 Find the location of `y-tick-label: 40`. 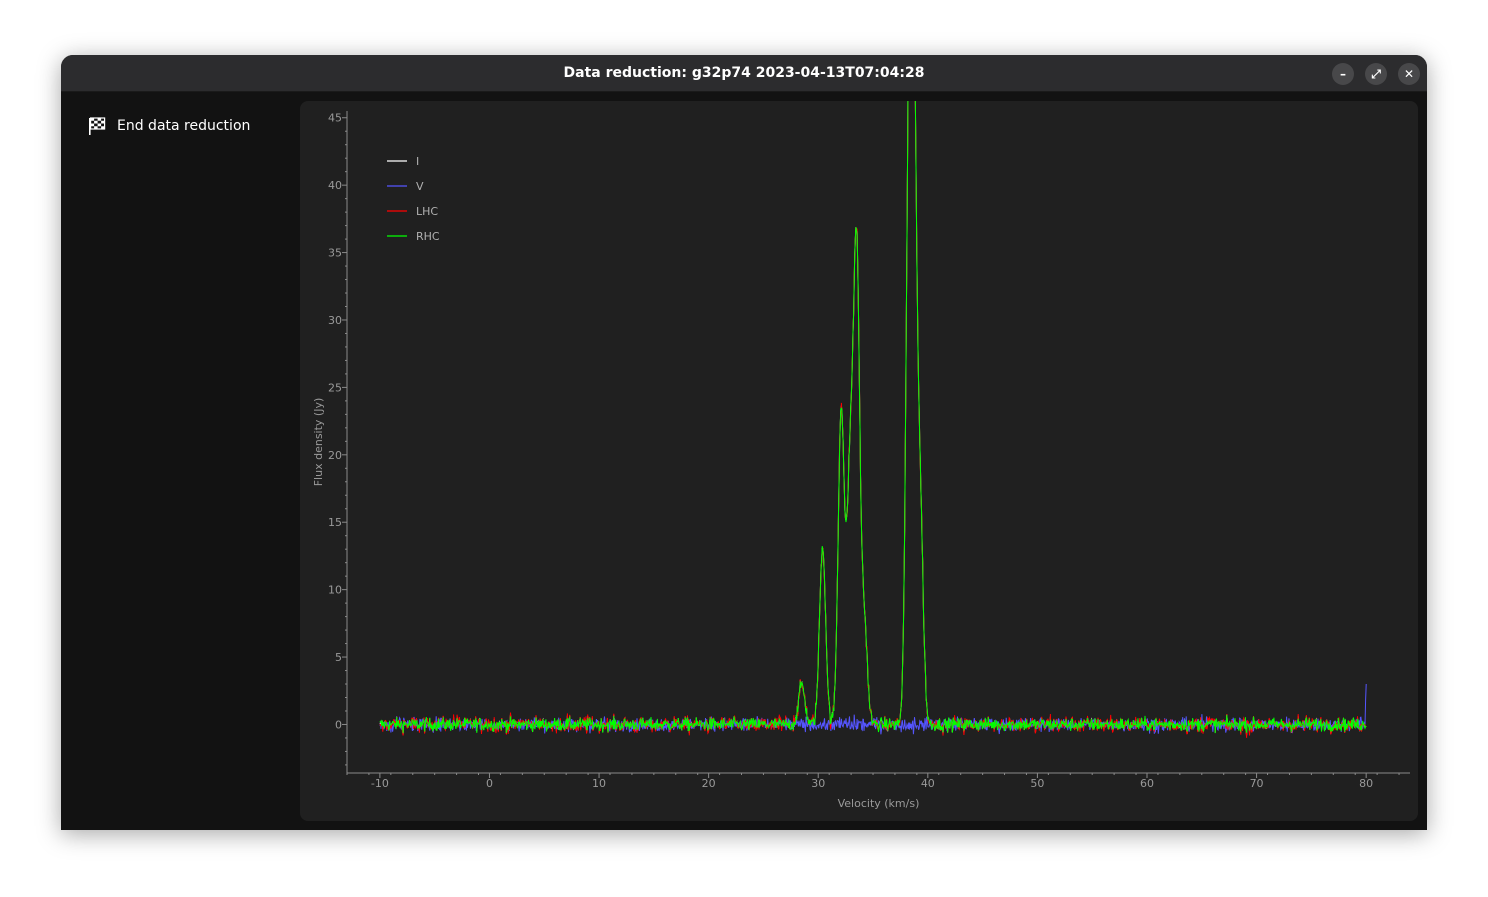

y-tick-label: 40 is located at coordinates (335, 185).